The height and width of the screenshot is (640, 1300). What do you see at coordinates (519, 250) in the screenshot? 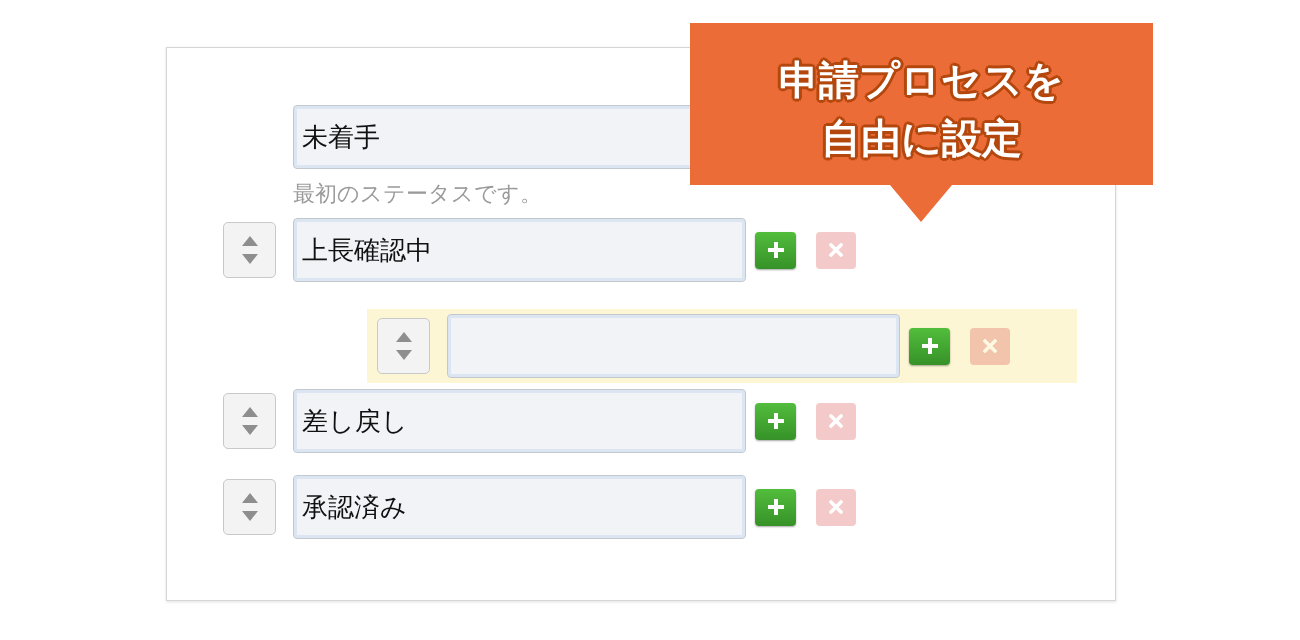
I see `status-field: 上長確認中` at bounding box center [519, 250].